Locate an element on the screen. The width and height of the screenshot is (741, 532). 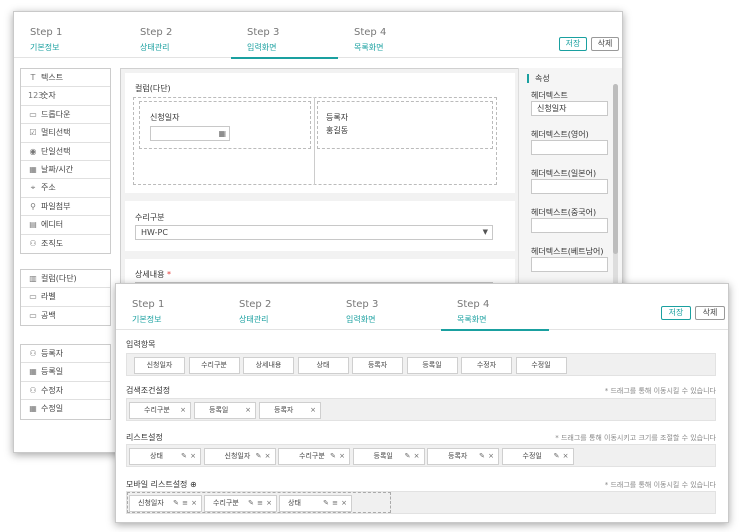
palette-item: ▭ 공백 is located at coordinates (65, 316).